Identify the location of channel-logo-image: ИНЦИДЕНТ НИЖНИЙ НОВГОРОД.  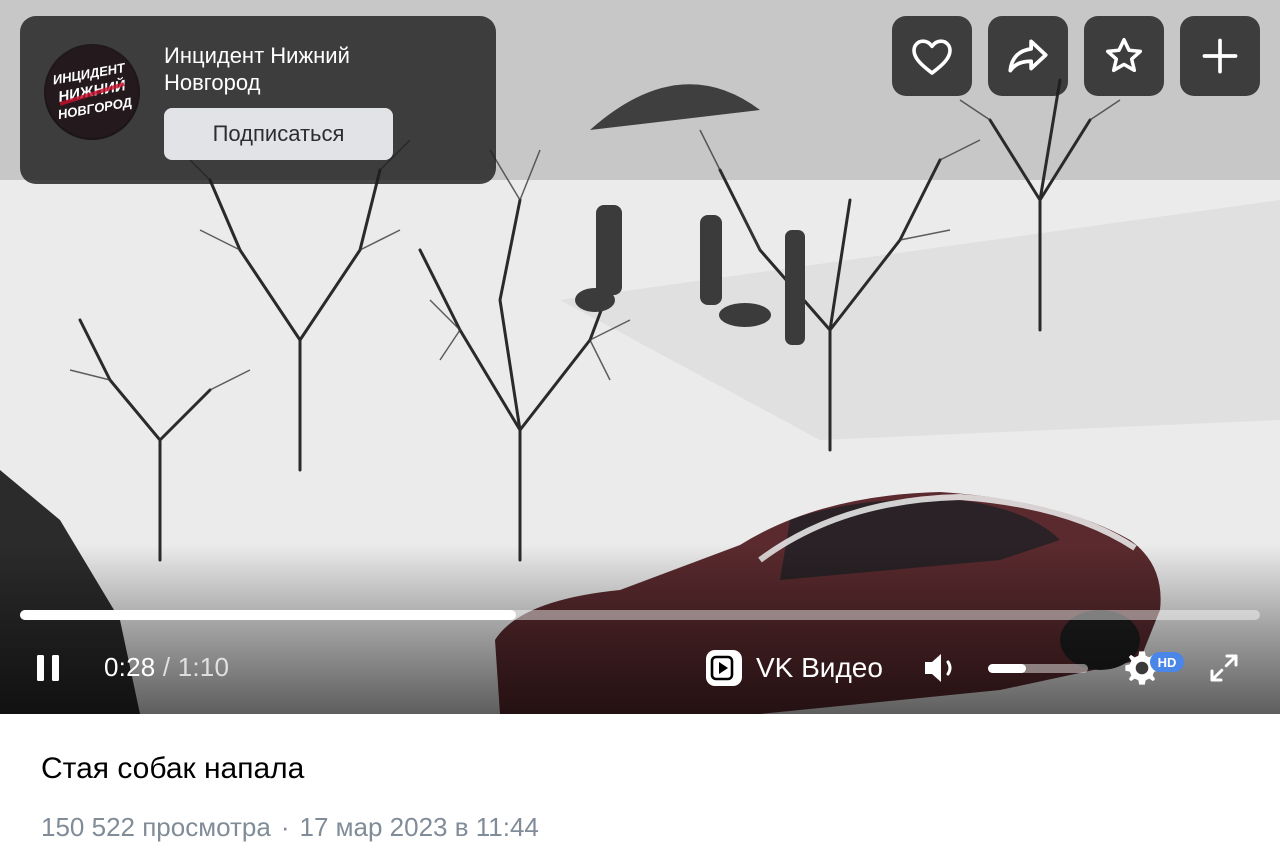
(92, 92).